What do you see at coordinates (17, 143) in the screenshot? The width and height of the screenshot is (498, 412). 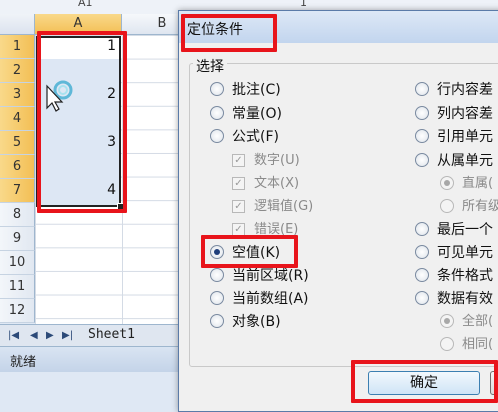 I see `row-header: 5` at bounding box center [17, 143].